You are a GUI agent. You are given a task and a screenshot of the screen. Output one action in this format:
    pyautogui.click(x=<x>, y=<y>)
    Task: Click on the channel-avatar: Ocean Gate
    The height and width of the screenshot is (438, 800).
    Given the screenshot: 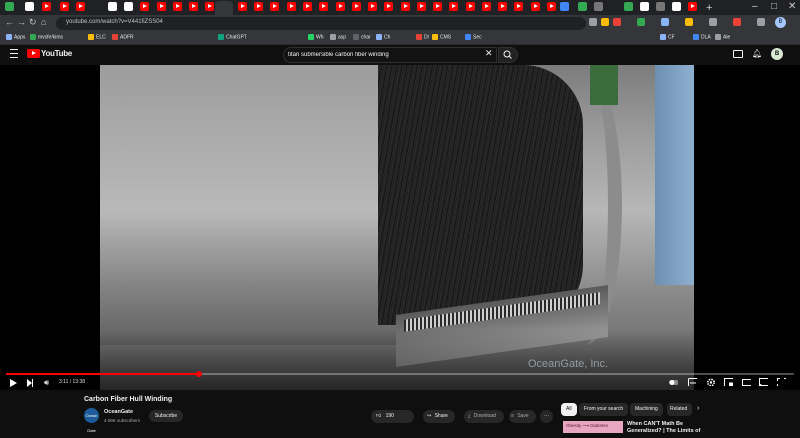 What is the action you would take?
    pyautogui.click(x=91, y=420)
    